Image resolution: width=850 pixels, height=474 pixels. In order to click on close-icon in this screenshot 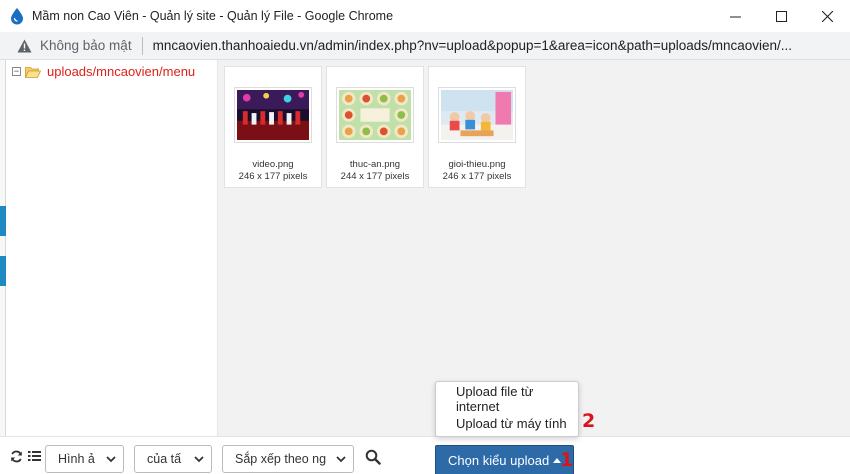, I will do `click(827, 16)`.